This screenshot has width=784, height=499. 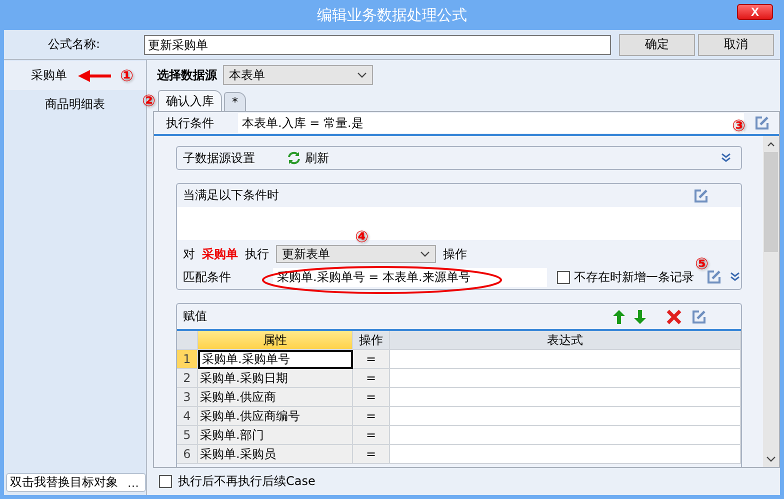 What do you see at coordinates (275, 454) in the screenshot?
I see `table-cell: 采购单.采购员` at bounding box center [275, 454].